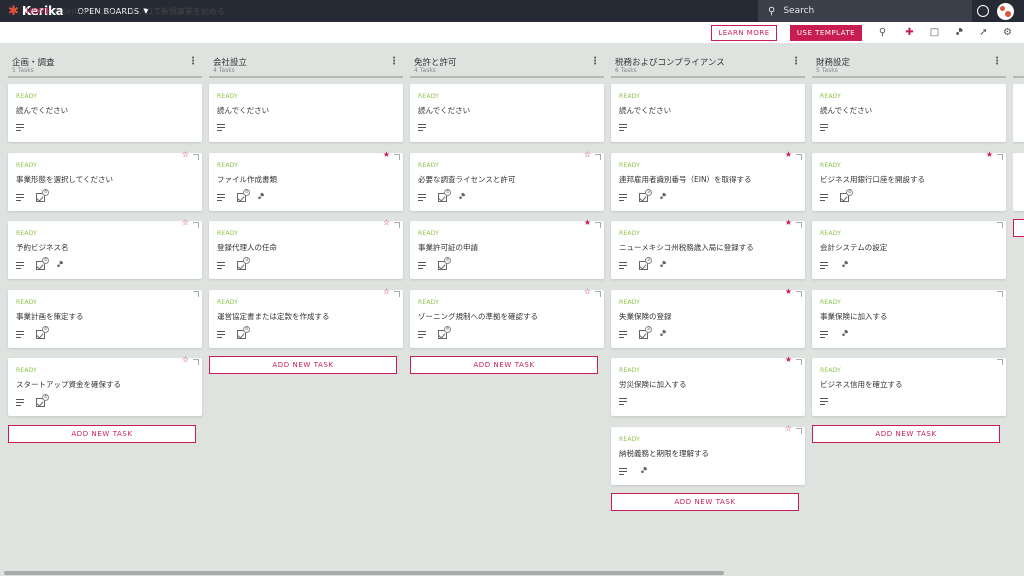 This screenshot has height=576, width=1024. I want to click on task-card: READY ビジネス信用を確立する, so click(909, 387).